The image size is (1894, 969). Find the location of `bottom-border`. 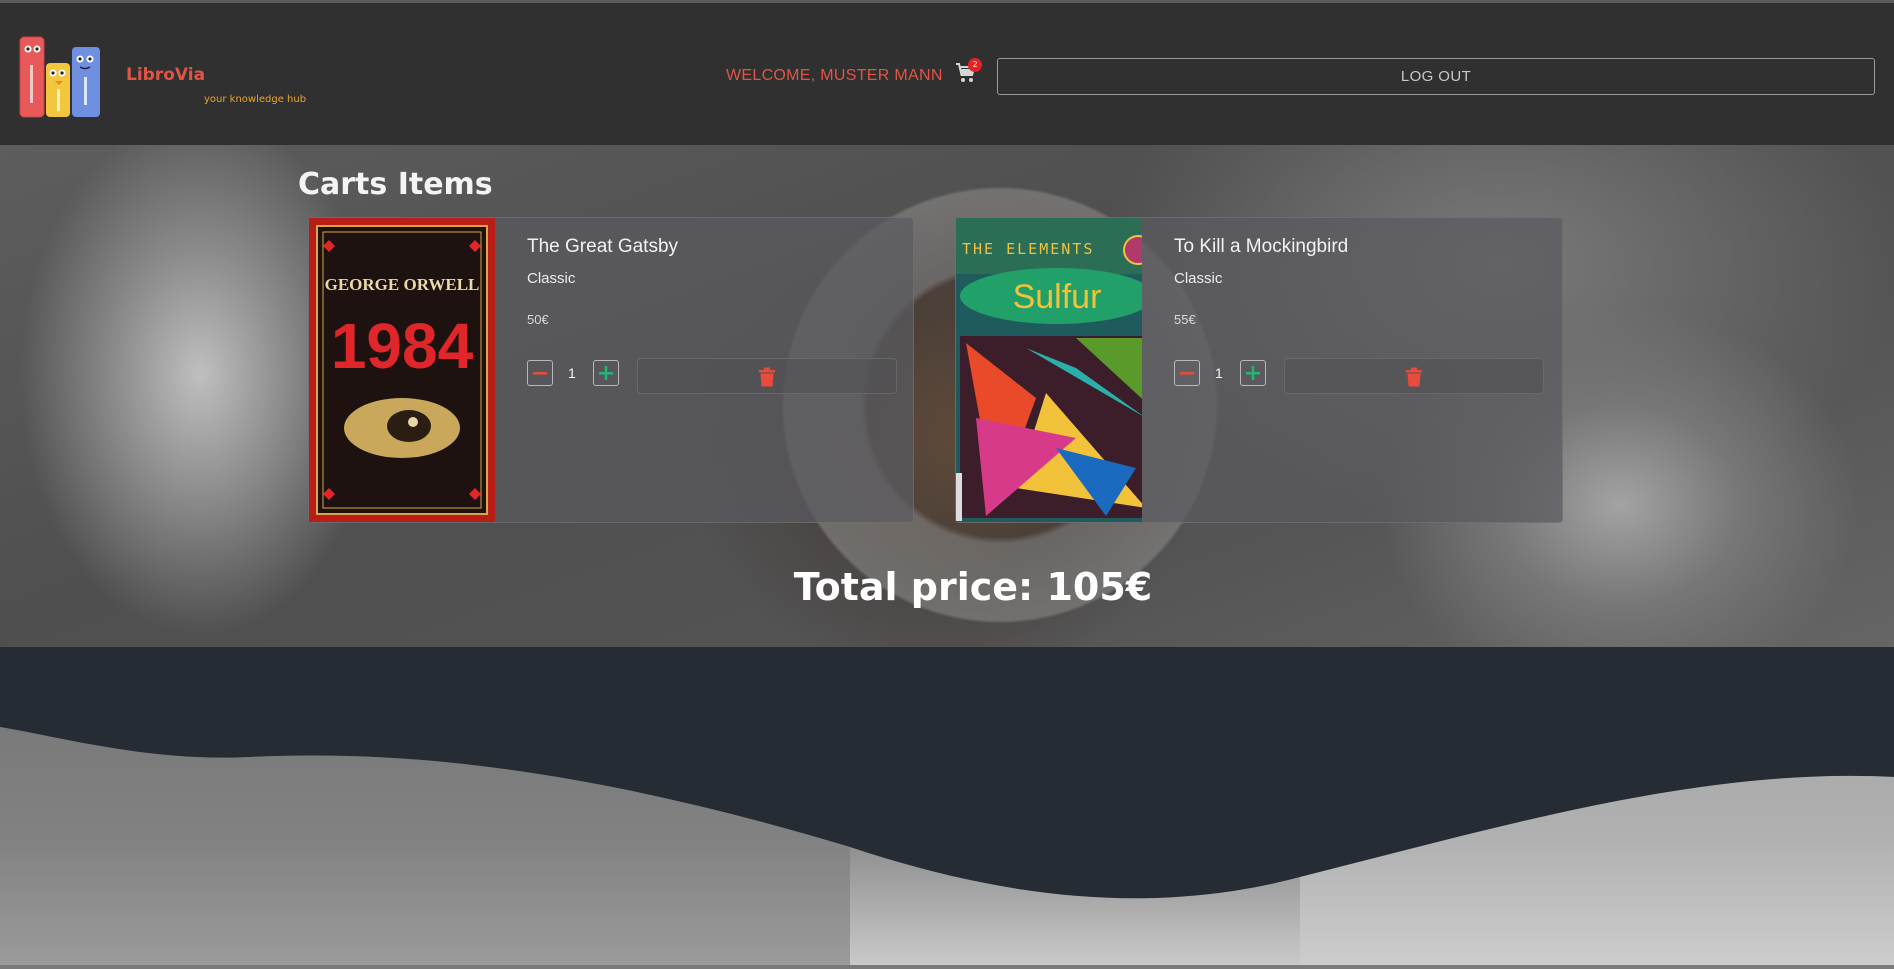

bottom-border is located at coordinates (947, 967).